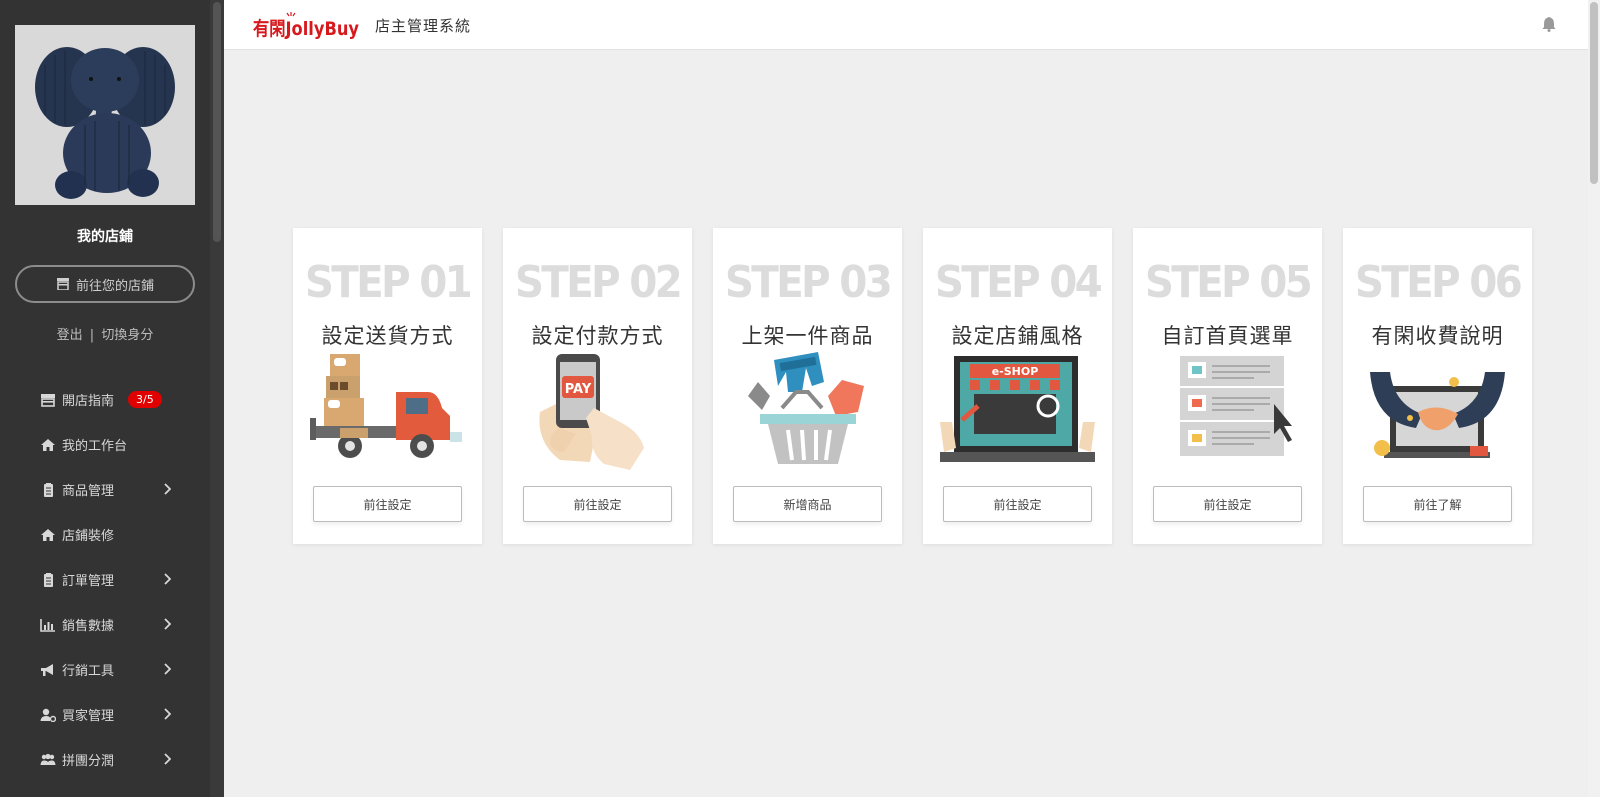 The height and width of the screenshot is (797, 1600). I want to click on account-links: 登出 | 切換身分, so click(105, 333).